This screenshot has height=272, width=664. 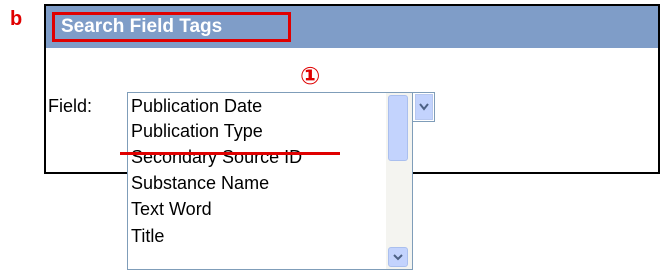 I want to click on scroll-down-button, so click(x=398, y=257).